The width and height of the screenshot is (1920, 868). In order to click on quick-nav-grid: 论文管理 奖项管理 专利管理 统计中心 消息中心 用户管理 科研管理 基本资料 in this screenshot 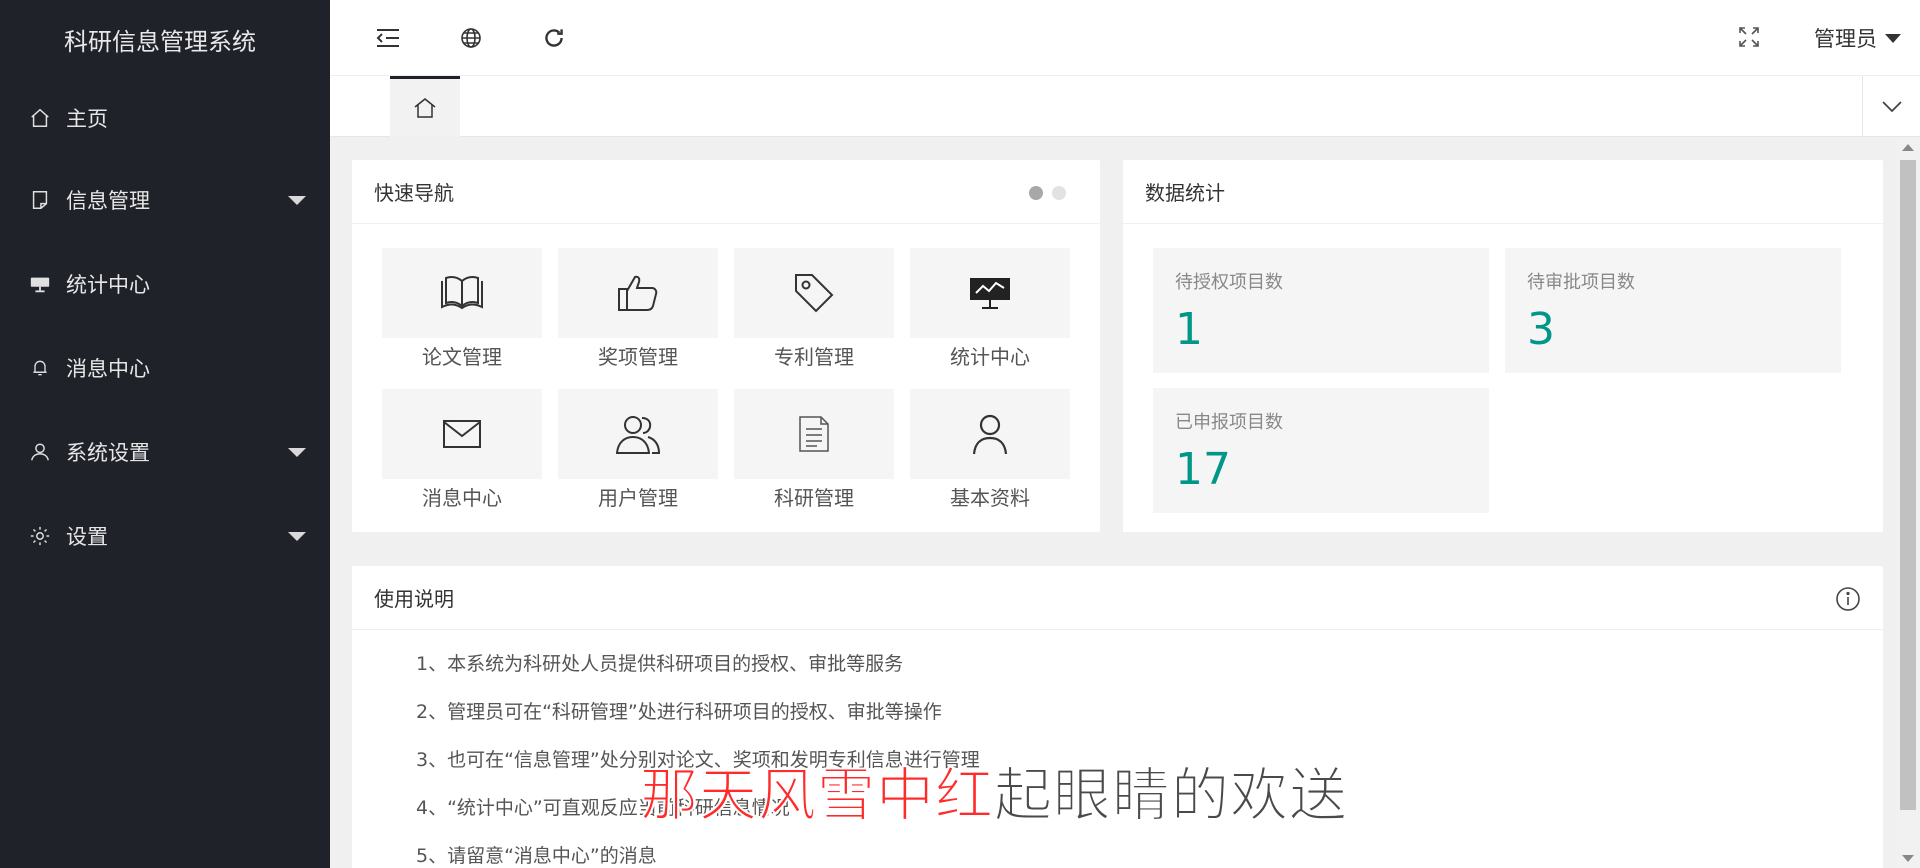, I will do `click(726, 381)`.